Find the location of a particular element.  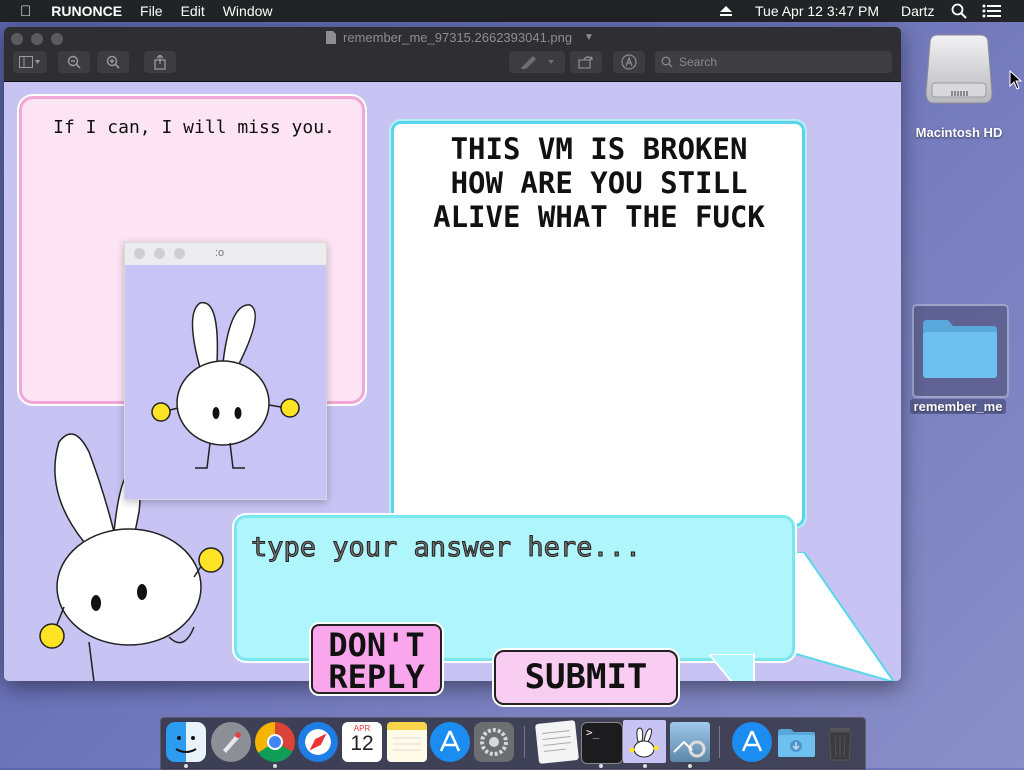

mini-window: :o is located at coordinates (225, 371).